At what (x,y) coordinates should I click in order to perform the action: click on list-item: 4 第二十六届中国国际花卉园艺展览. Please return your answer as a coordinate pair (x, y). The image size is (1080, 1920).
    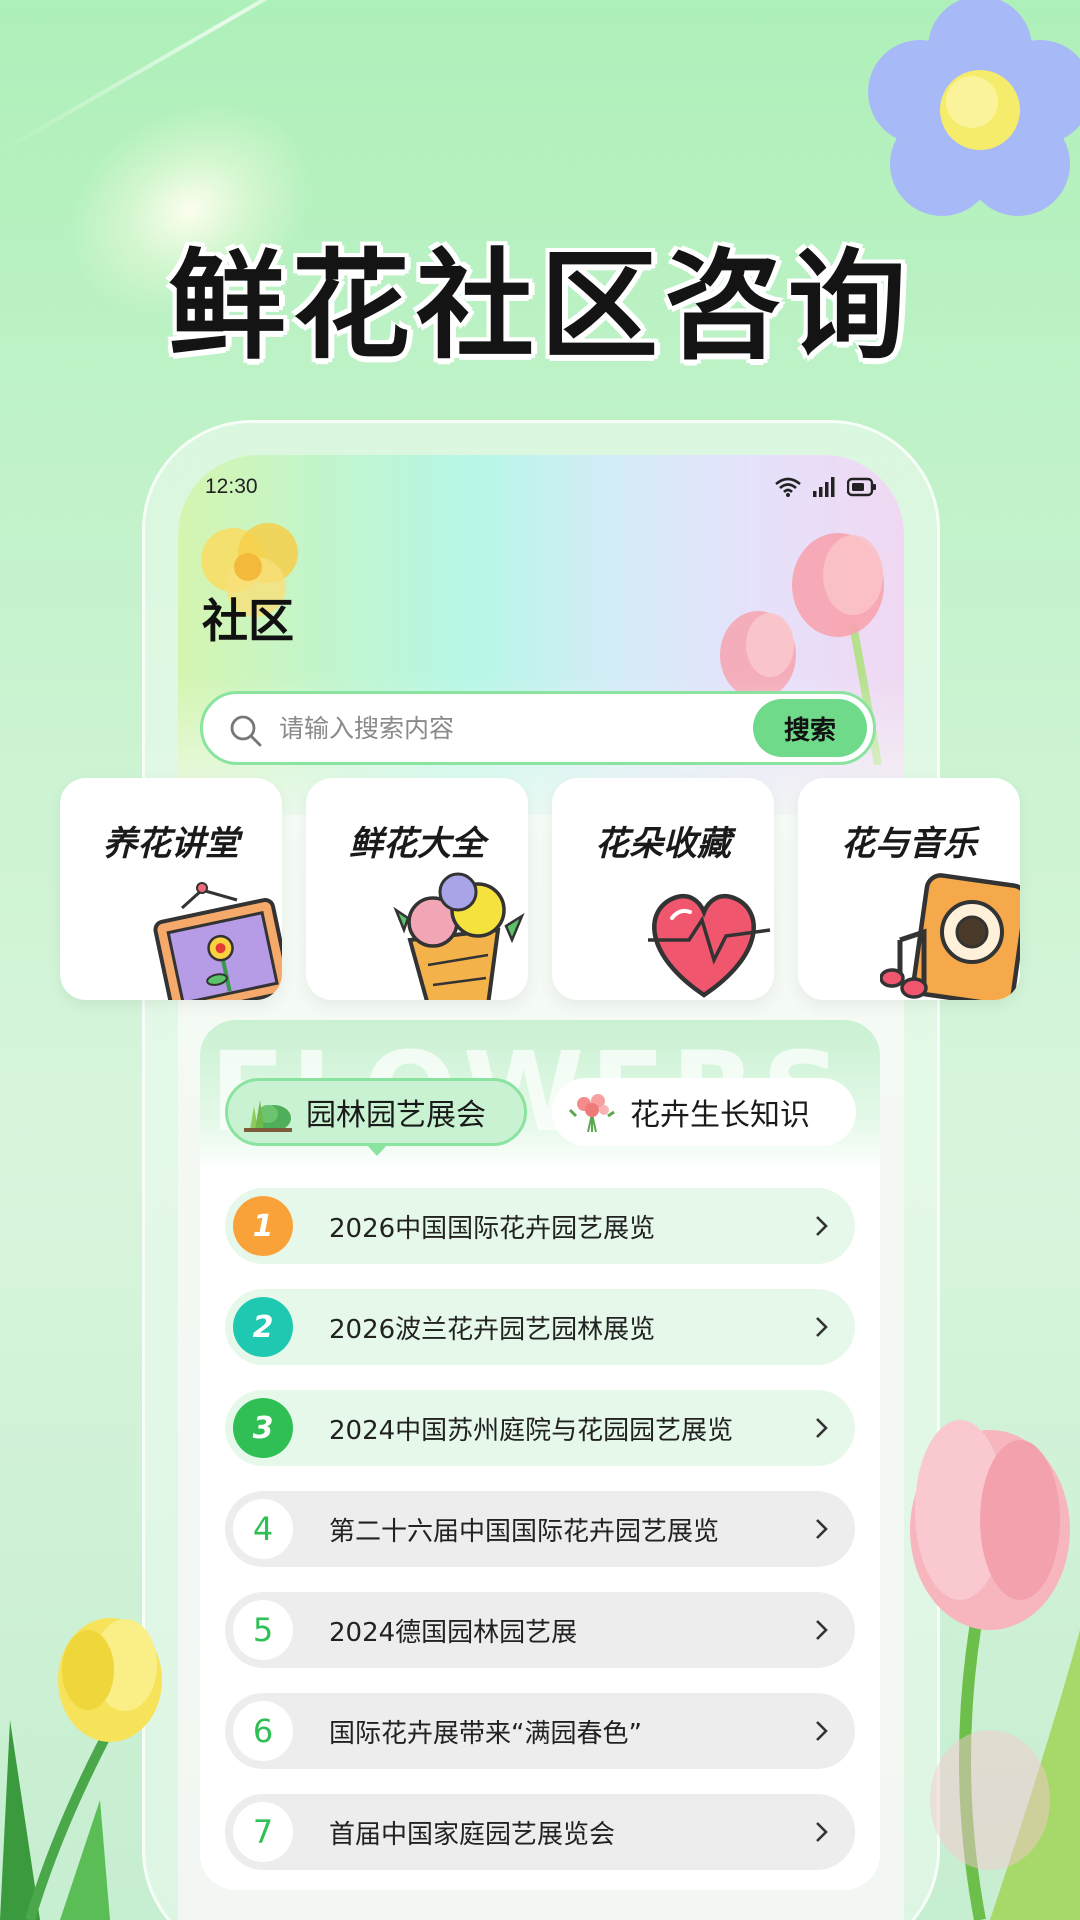
    Looking at the image, I should click on (540, 1529).